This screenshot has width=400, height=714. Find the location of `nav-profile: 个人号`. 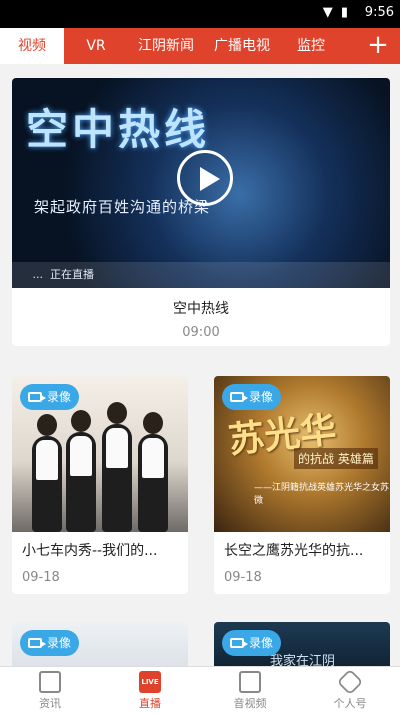

nav-profile: 个人号 is located at coordinates (350, 690).